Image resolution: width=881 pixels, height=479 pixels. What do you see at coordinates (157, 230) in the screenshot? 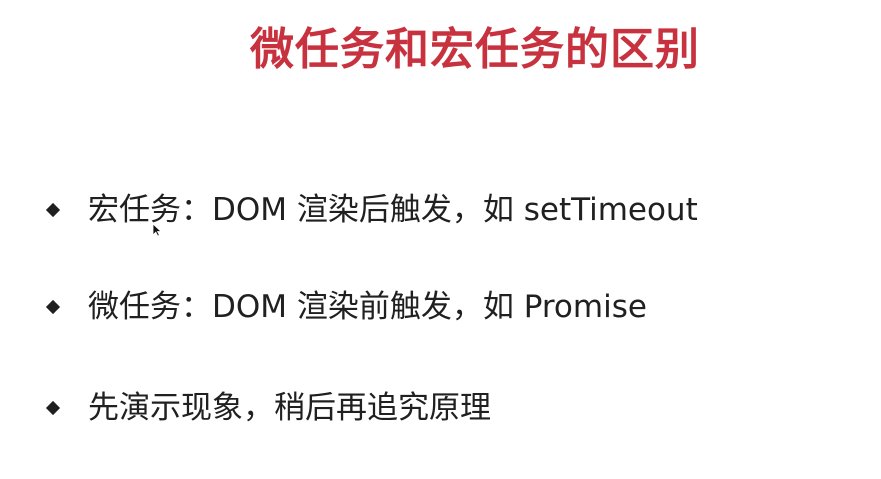
I see `mouse-pointer-icon` at bounding box center [157, 230].